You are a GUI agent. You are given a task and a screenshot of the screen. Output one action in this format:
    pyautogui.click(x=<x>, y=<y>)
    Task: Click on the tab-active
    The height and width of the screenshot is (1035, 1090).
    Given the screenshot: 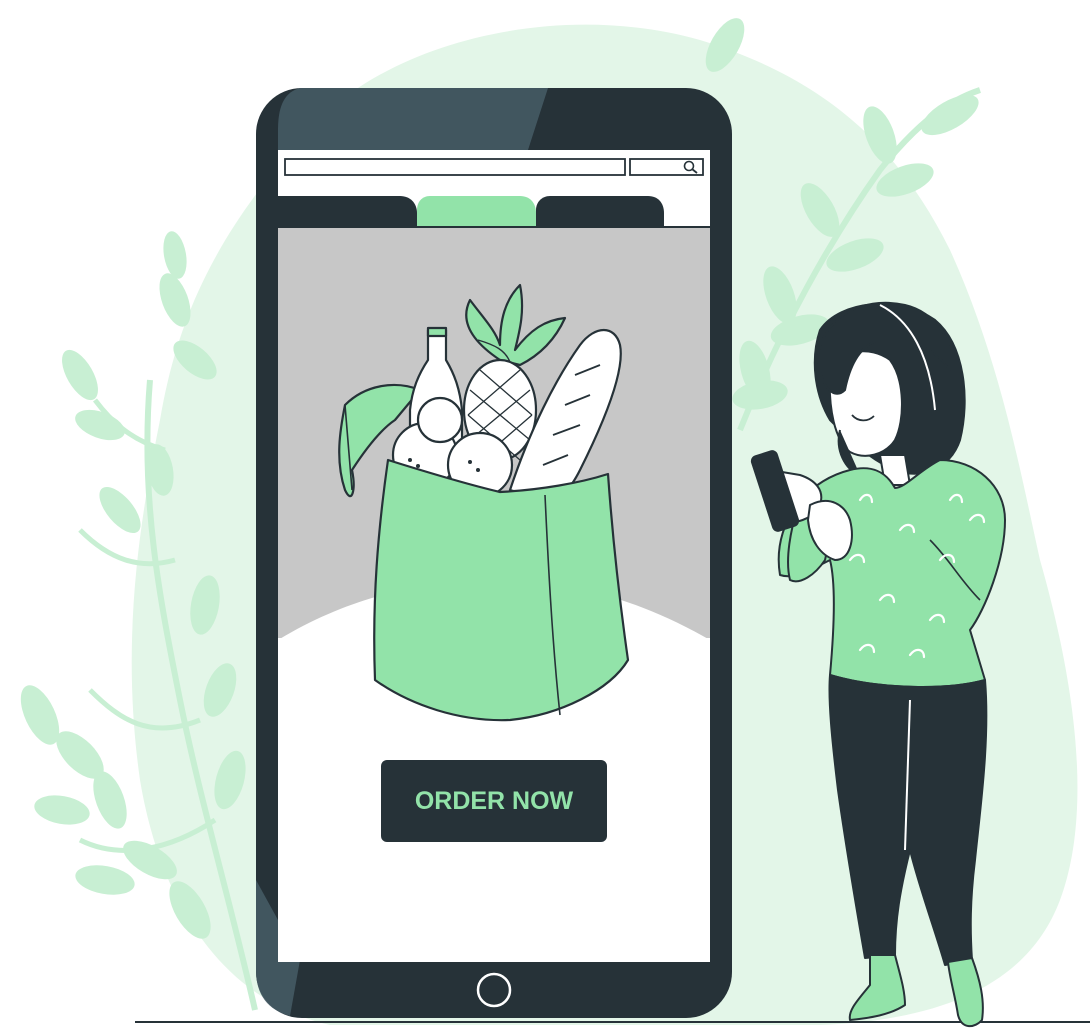 What is the action you would take?
    pyautogui.click(x=476, y=211)
    